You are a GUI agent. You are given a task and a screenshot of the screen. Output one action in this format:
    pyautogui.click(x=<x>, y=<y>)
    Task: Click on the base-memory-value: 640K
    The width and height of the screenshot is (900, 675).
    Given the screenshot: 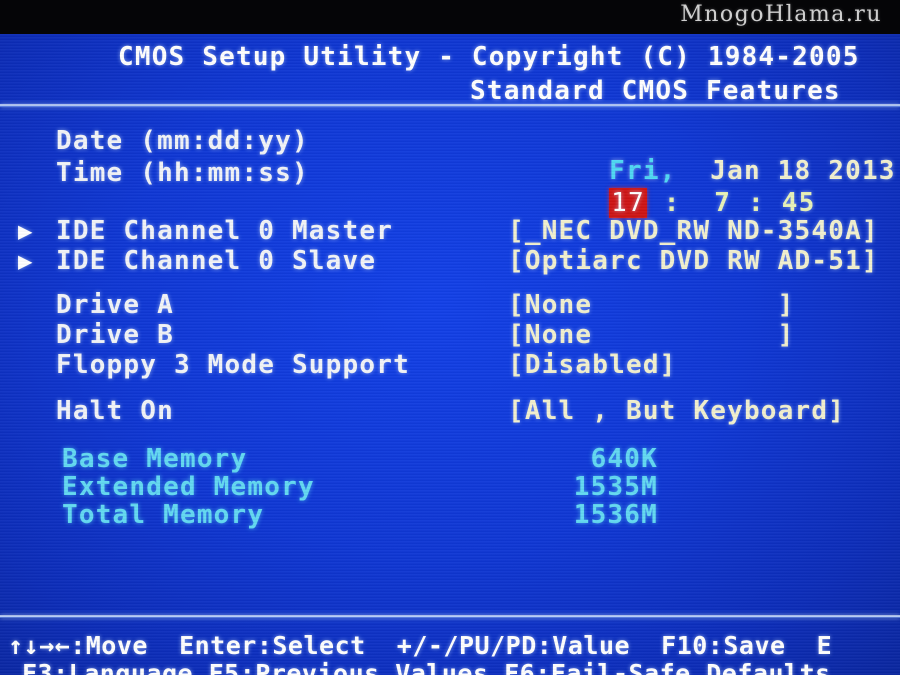 What is the action you would take?
    pyautogui.click(x=624, y=459)
    